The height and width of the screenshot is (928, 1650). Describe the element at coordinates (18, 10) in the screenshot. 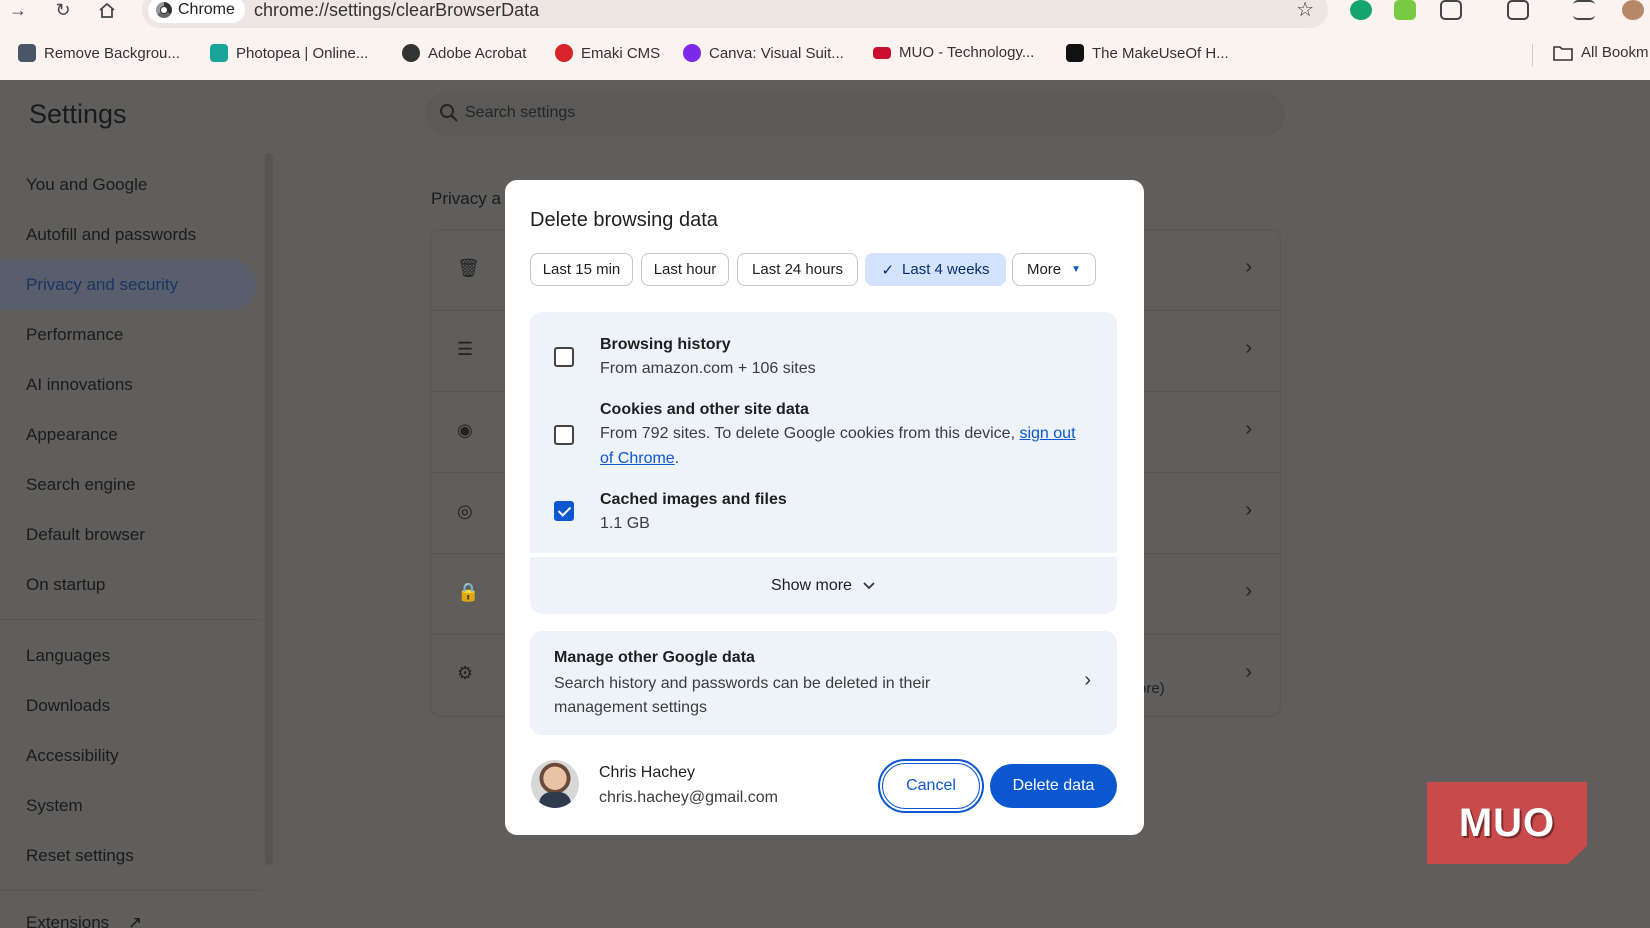

I see `forward-icon: →` at that location.